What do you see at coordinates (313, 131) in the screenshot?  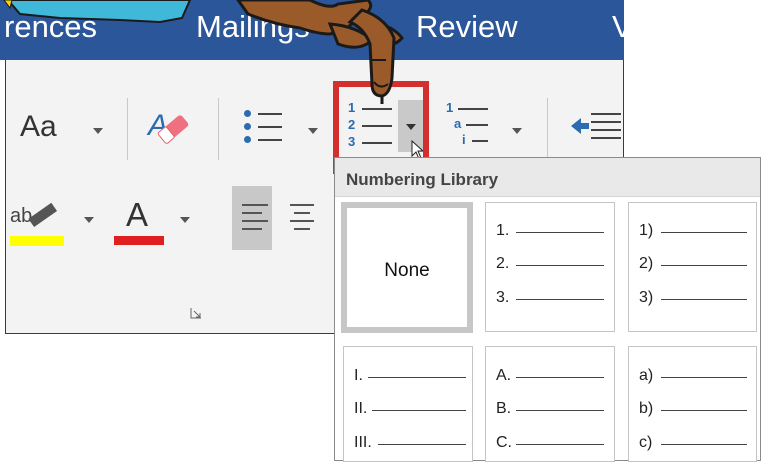 I see `bullets-dropdown-icon` at bounding box center [313, 131].